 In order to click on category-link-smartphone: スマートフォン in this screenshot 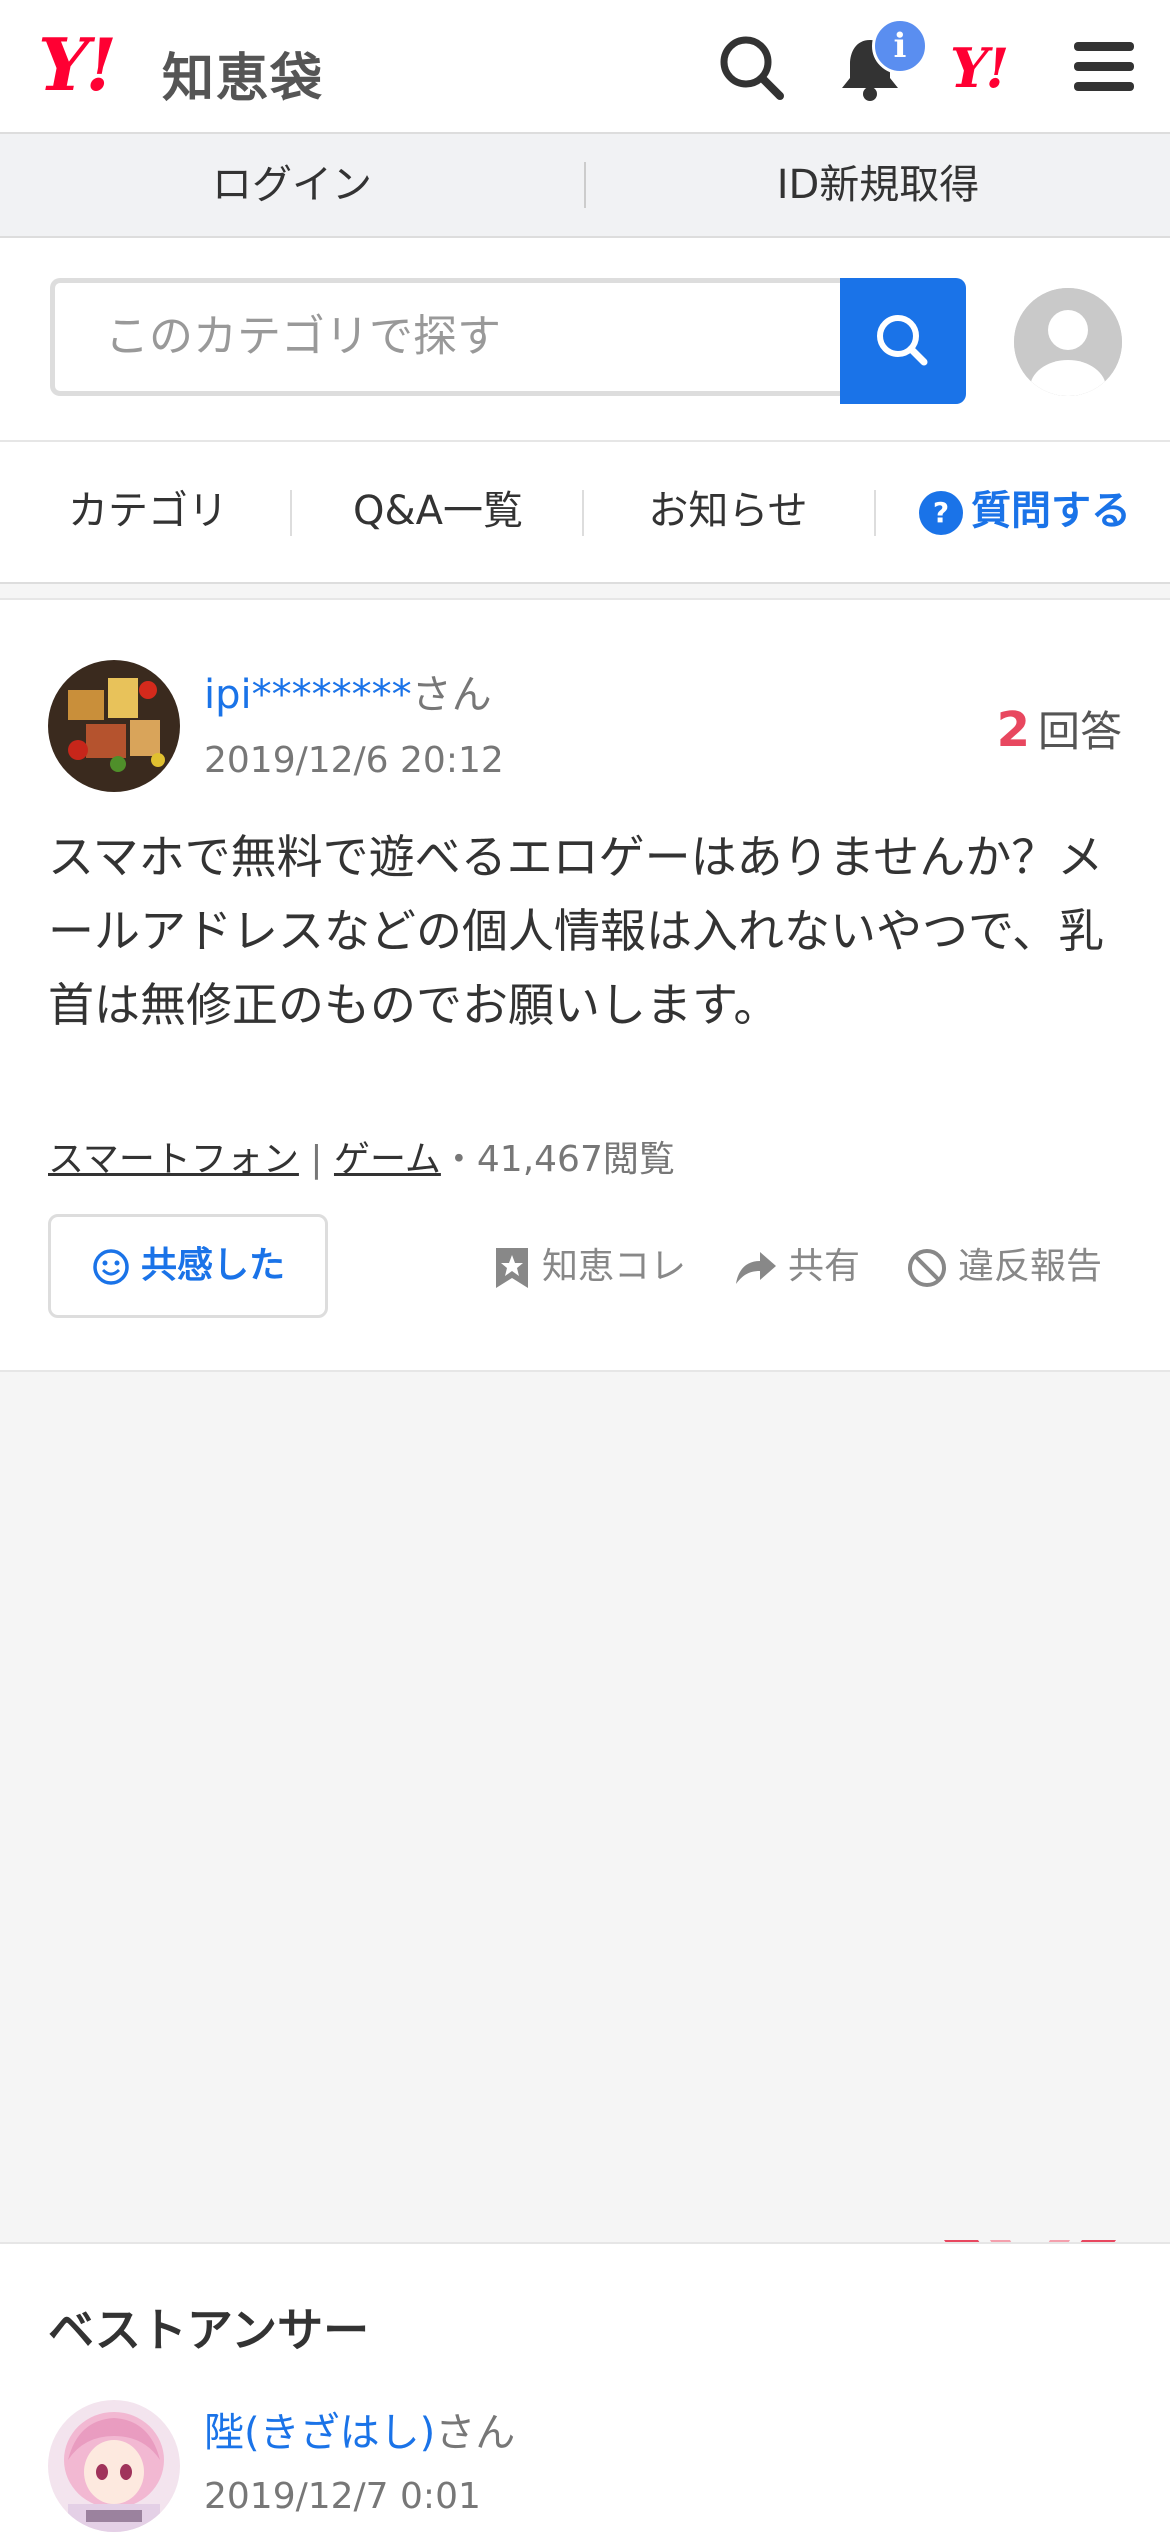, I will do `click(173, 1159)`.